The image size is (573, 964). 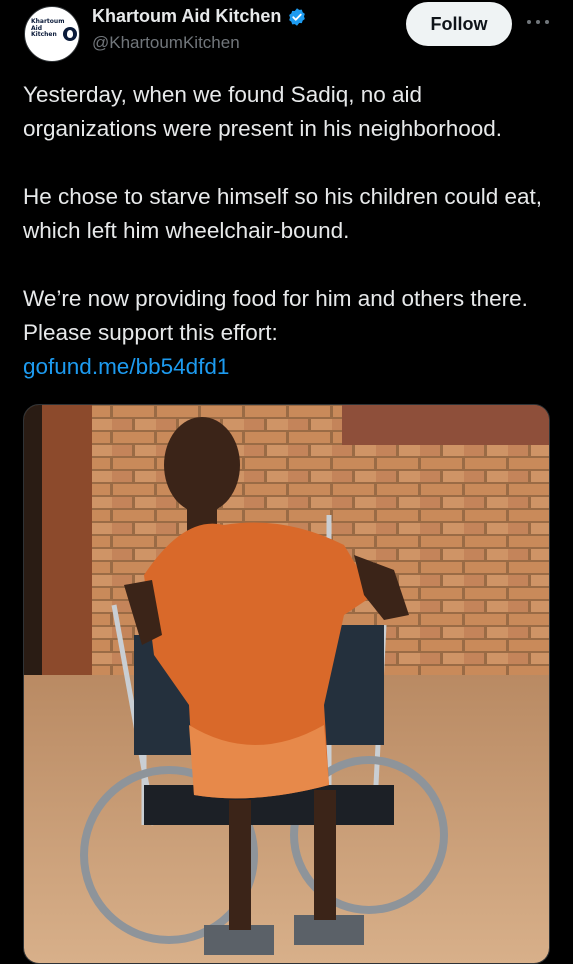 I want to click on user-handle: @KhartoumKitchen, so click(x=166, y=43).